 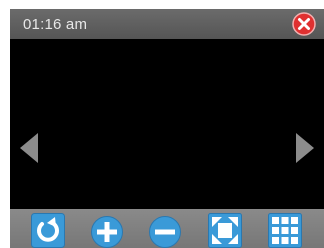 I want to click on grid-view-button, so click(x=285, y=230).